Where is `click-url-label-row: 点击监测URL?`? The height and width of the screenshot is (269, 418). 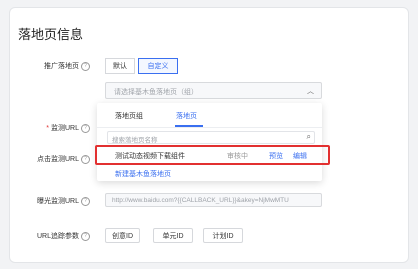 click-url-label-row: 点击监测URL? is located at coordinates (45, 159).